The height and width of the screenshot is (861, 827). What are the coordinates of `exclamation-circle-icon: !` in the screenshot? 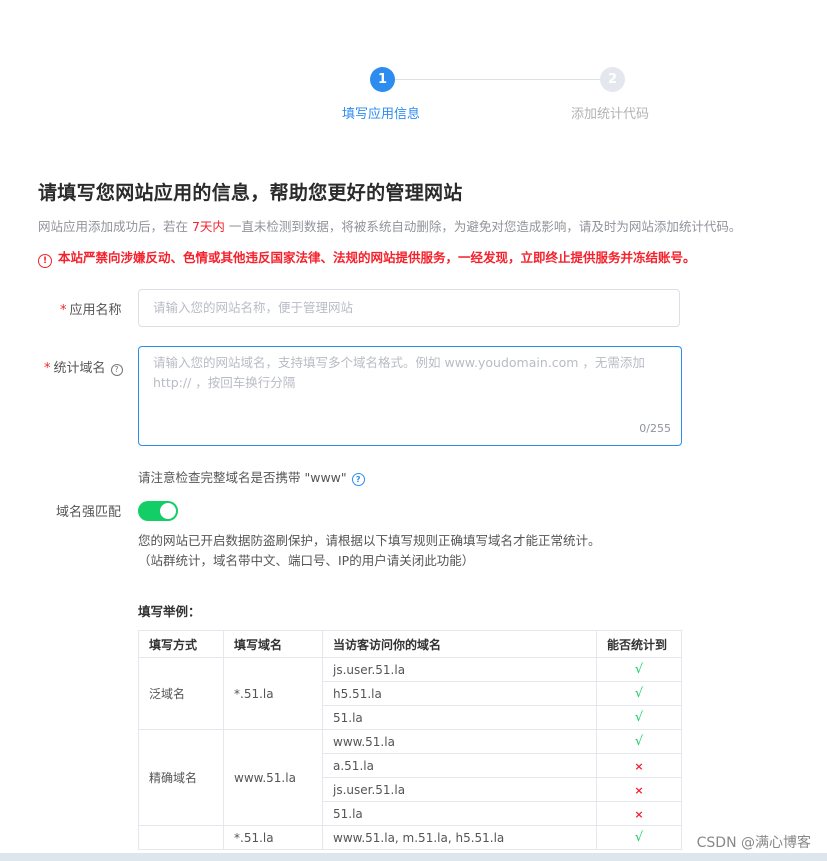 It's located at (45, 261).